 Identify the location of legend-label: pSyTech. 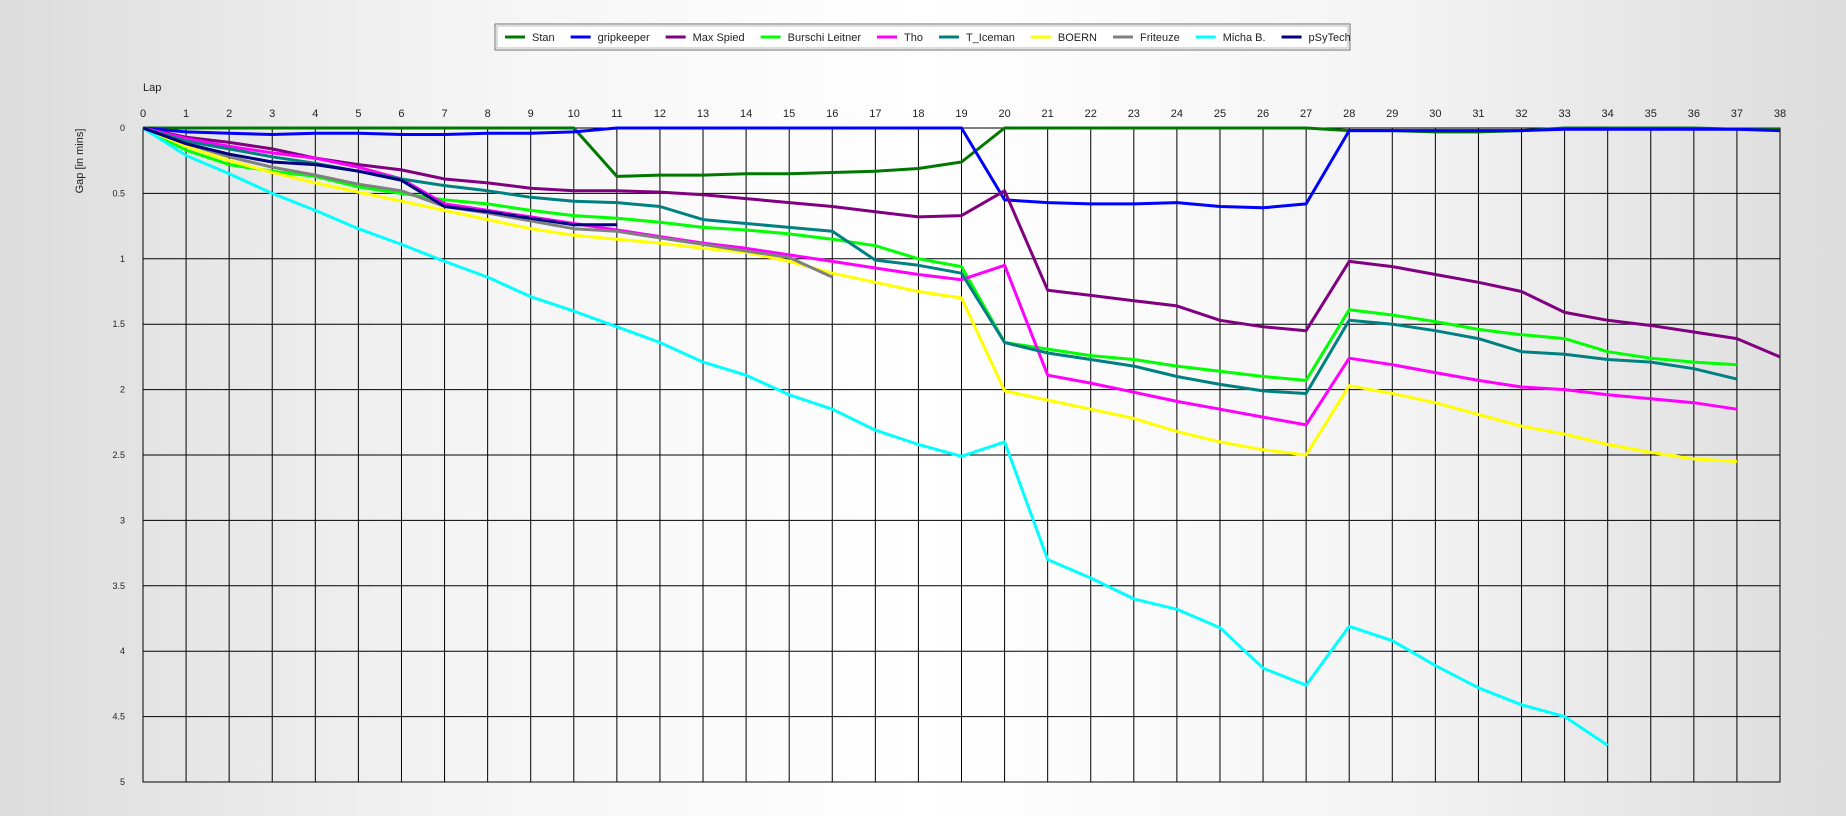
(1330, 38).